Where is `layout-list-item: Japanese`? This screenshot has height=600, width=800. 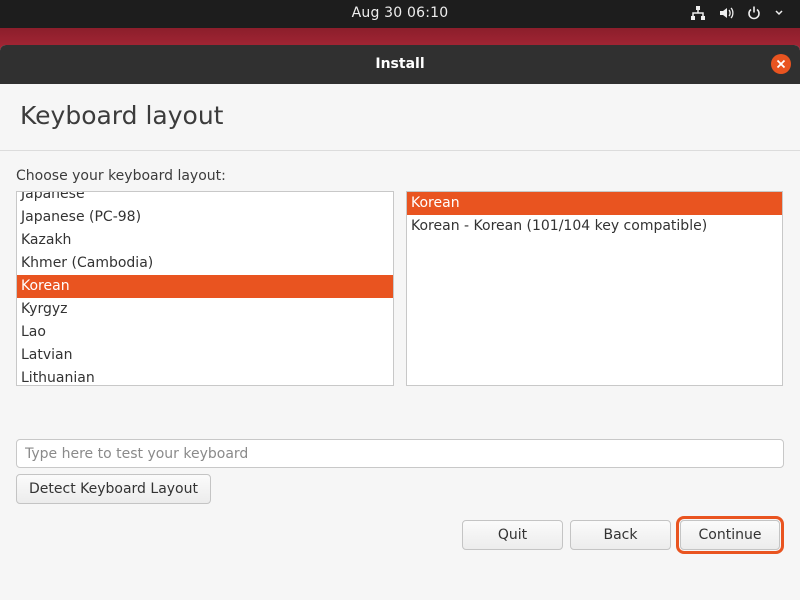 layout-list-item: Japanese is located at coordinates (205, 199).